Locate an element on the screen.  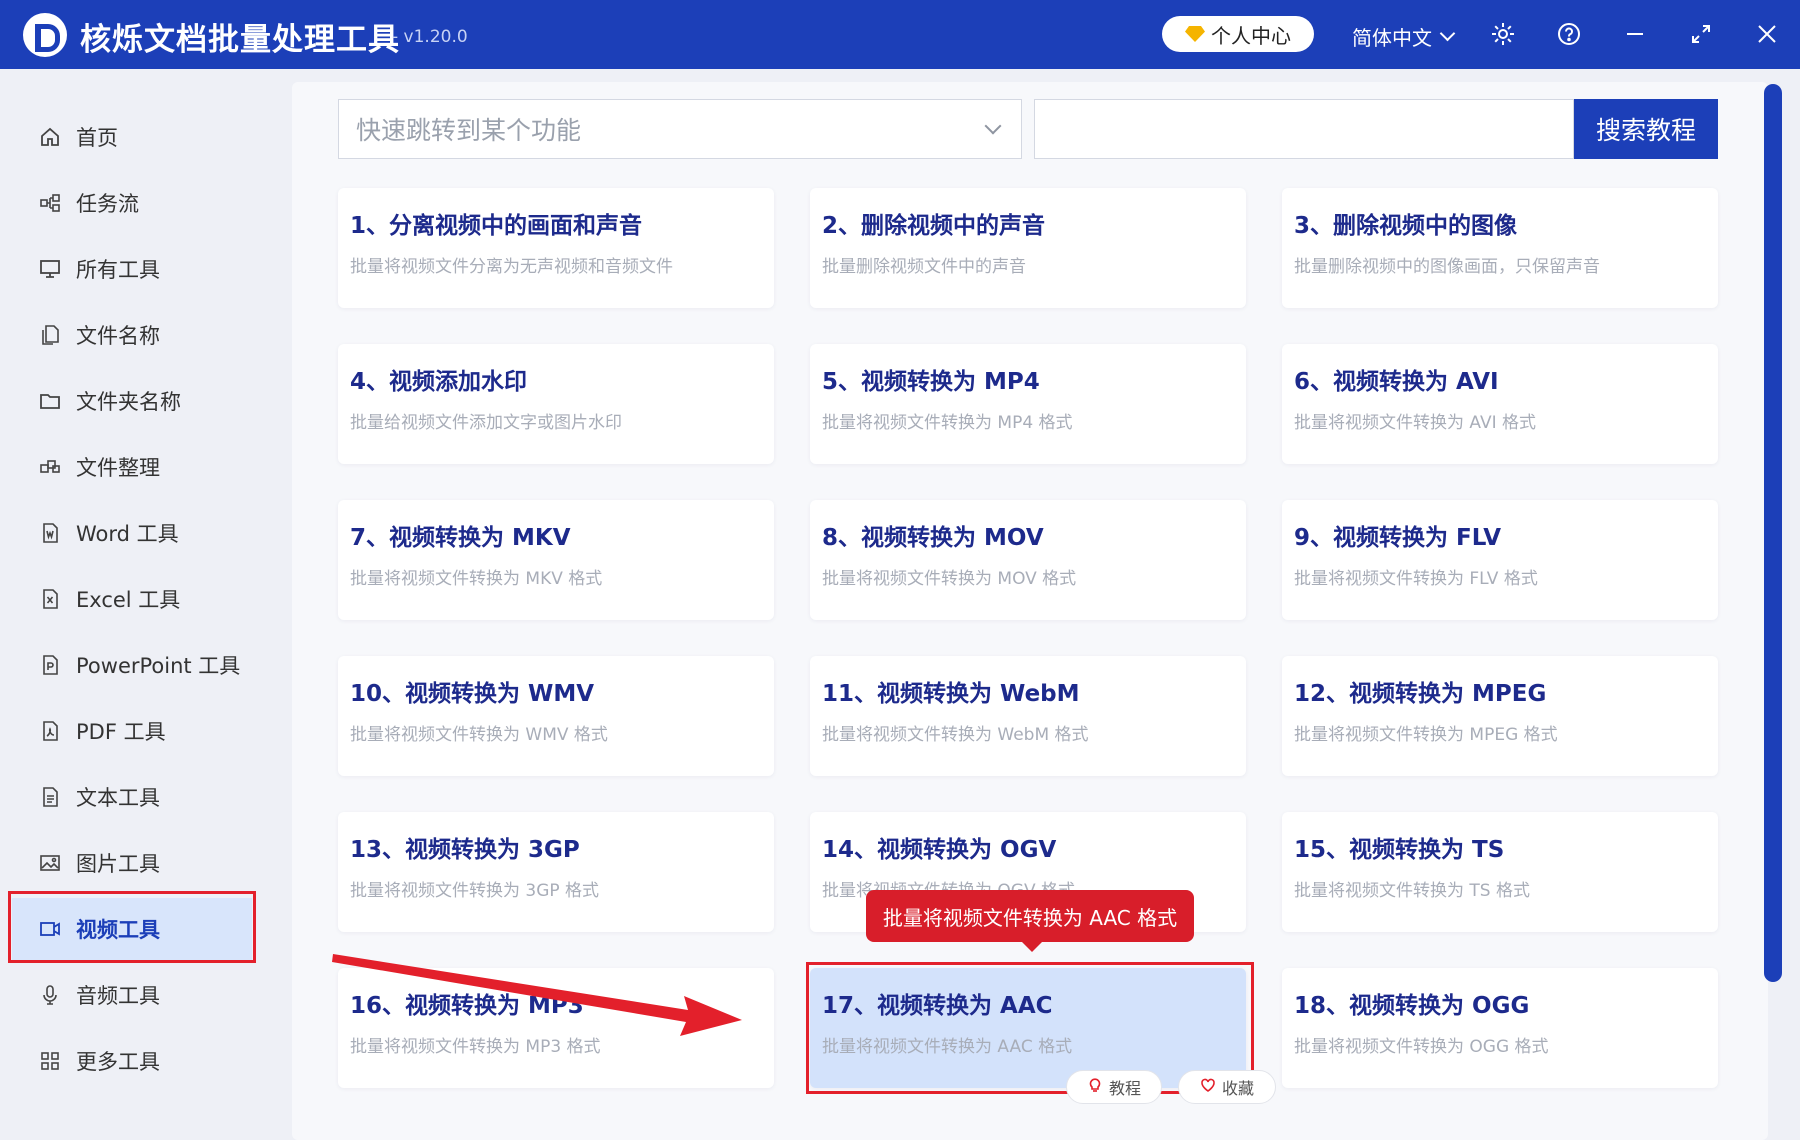
sidebar-item-label: 任务流 is located at coordinates (107, 204).